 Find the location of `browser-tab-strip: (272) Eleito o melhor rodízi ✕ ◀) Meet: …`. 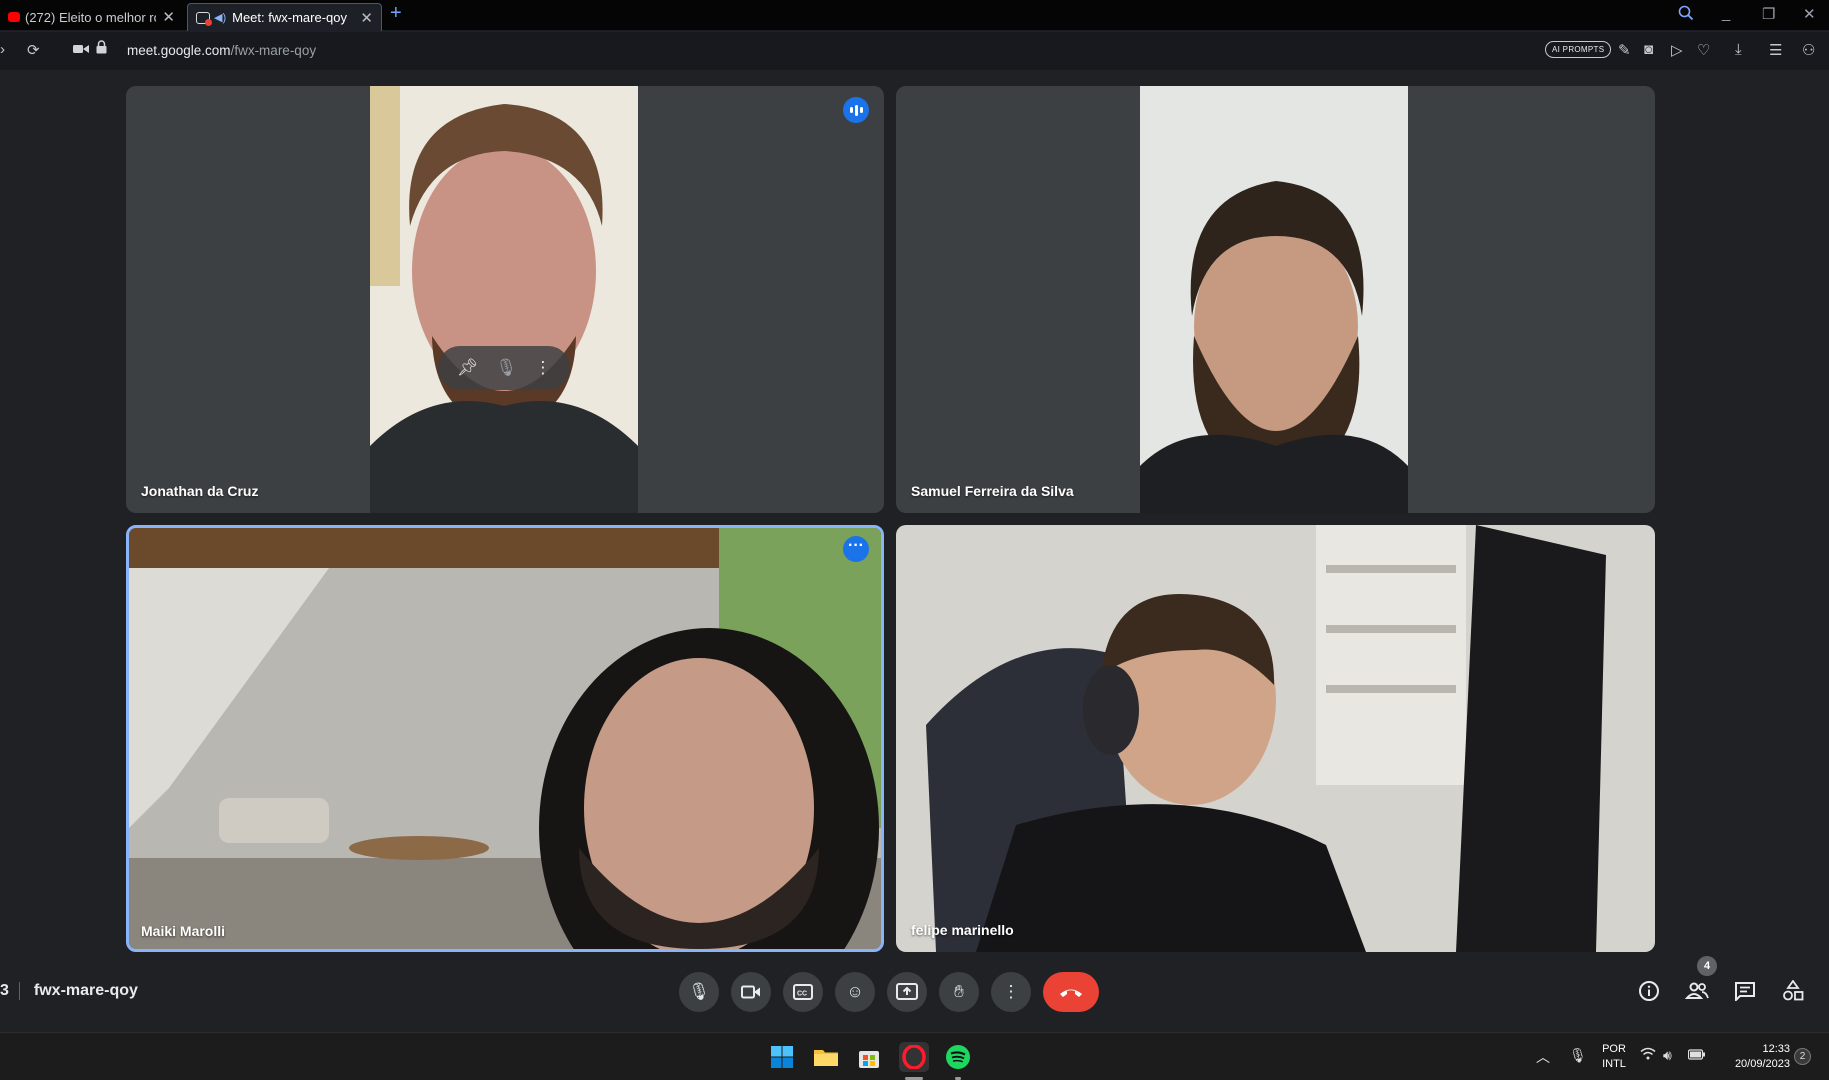

browser-tab-strip: (272) Eleito o melhor rodízi ✕ ◀) Meet: … is located at coordinates (914, 15).